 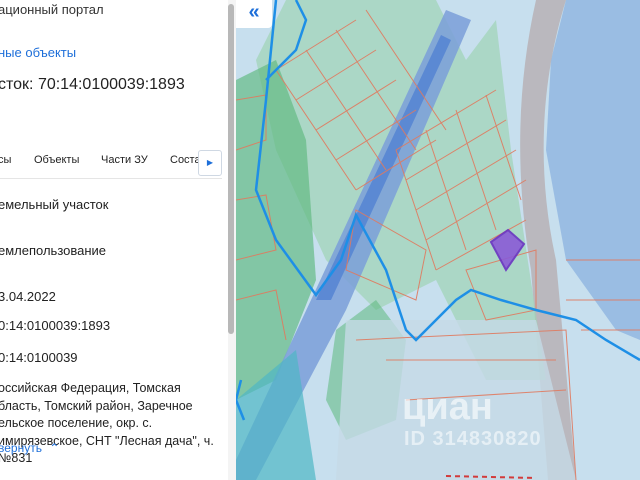 What do you see at coordinates (5, 160) in the screenshot?
I see `tab-info: сы` at bounding box center [5, 160].